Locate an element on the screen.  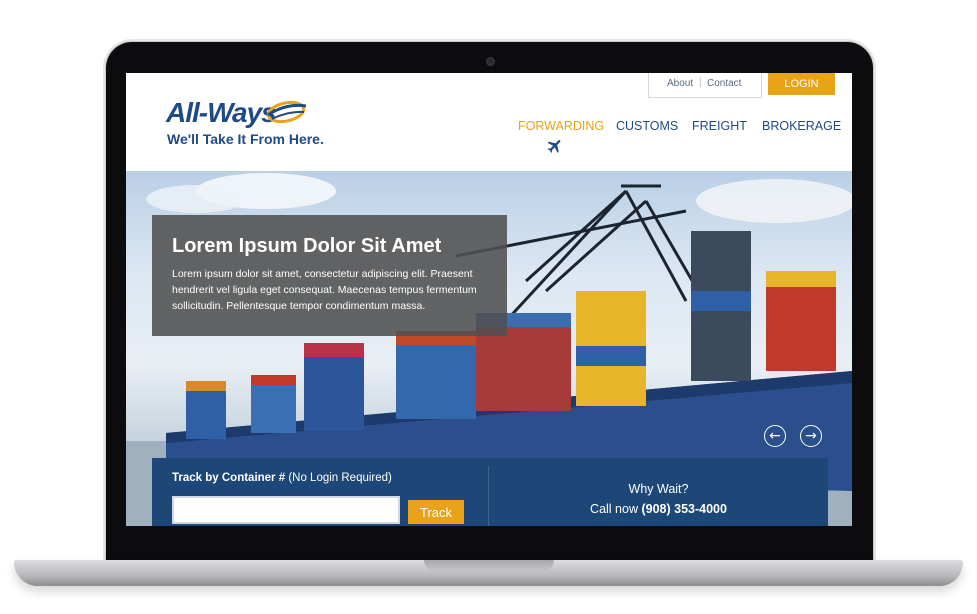
nav-brokerage: BROKERAGE is located at coordinates (801, 126).